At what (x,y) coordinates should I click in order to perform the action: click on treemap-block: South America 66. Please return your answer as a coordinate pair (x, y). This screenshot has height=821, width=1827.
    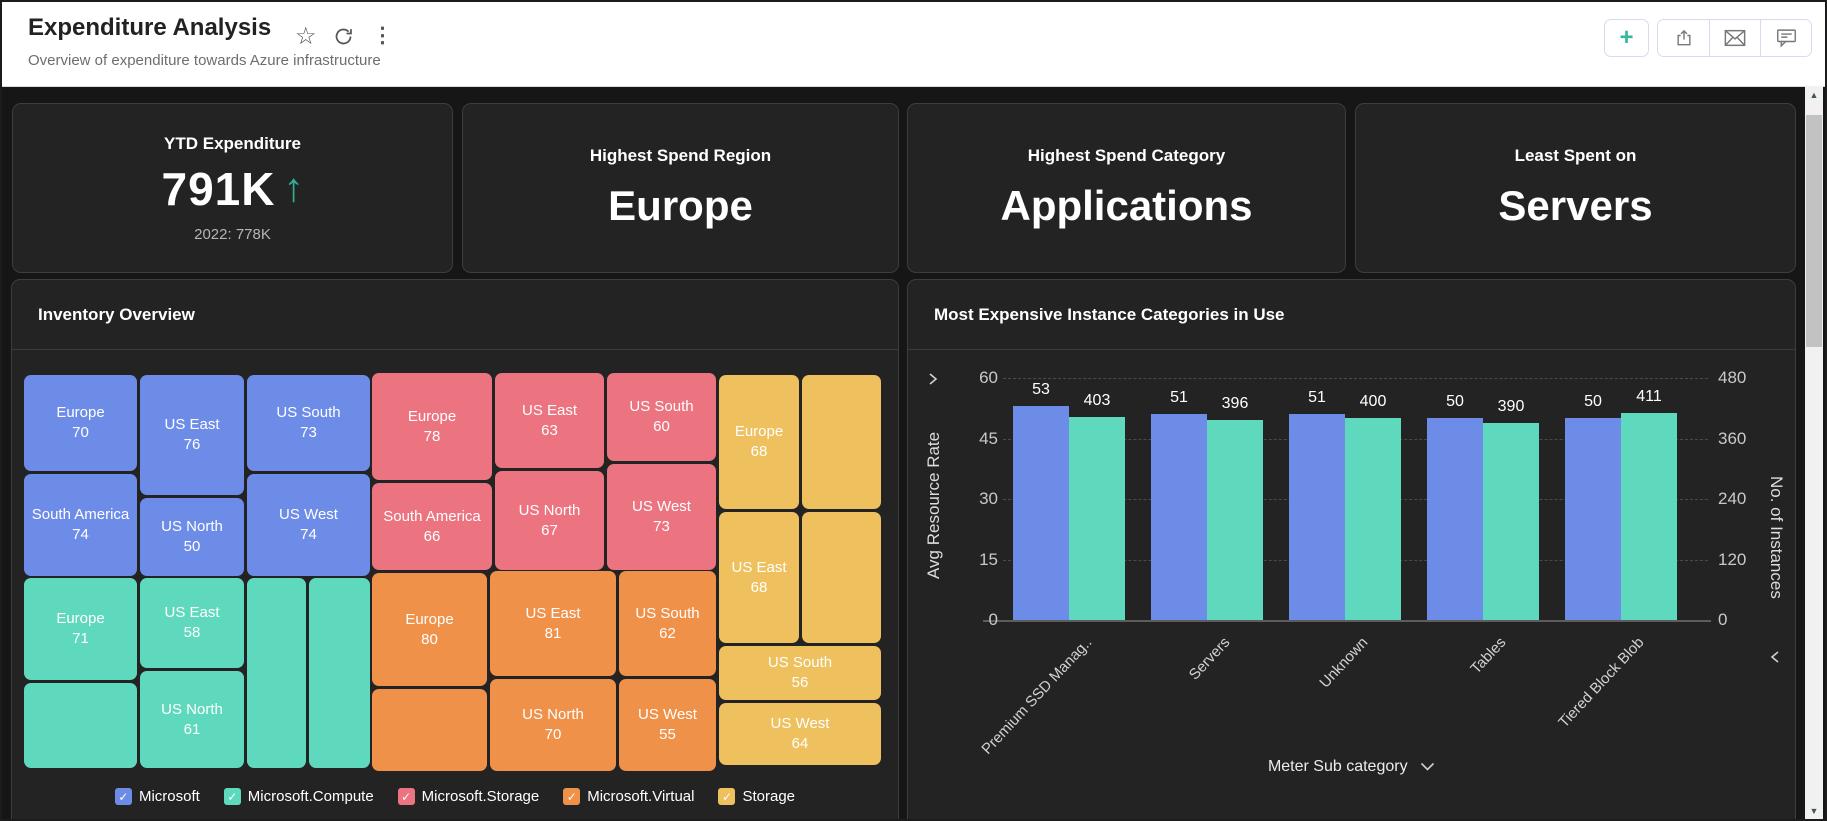
    Looking at the image, I should click on (432, 526).